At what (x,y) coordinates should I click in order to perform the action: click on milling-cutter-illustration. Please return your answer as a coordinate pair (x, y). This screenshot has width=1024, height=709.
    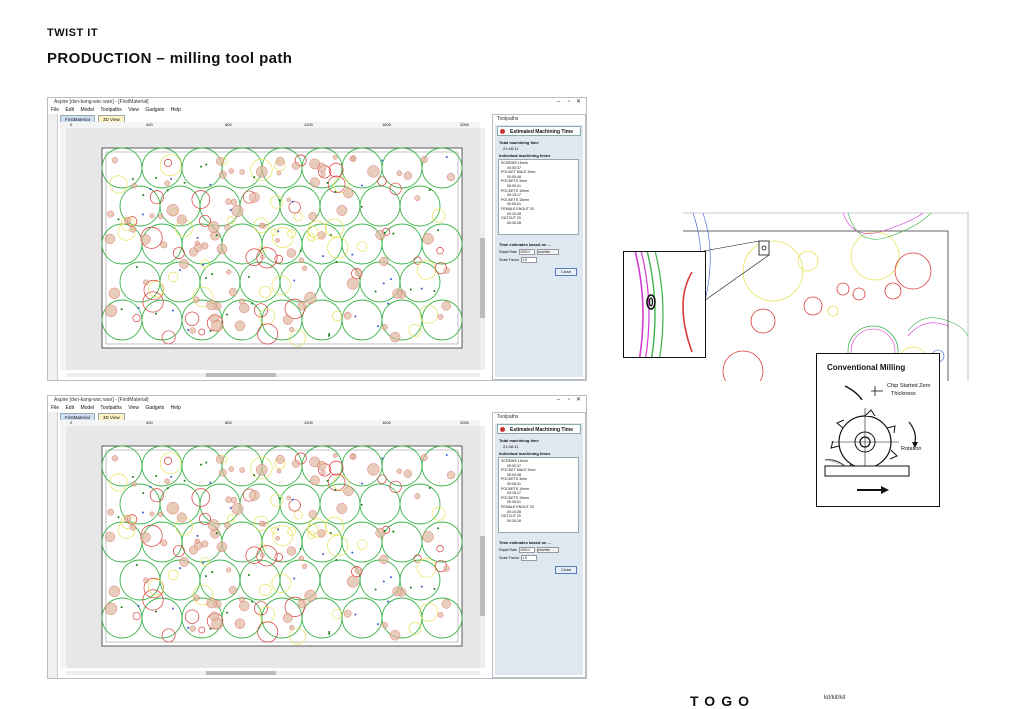
    Looking at the image, I should click on (871, 439).